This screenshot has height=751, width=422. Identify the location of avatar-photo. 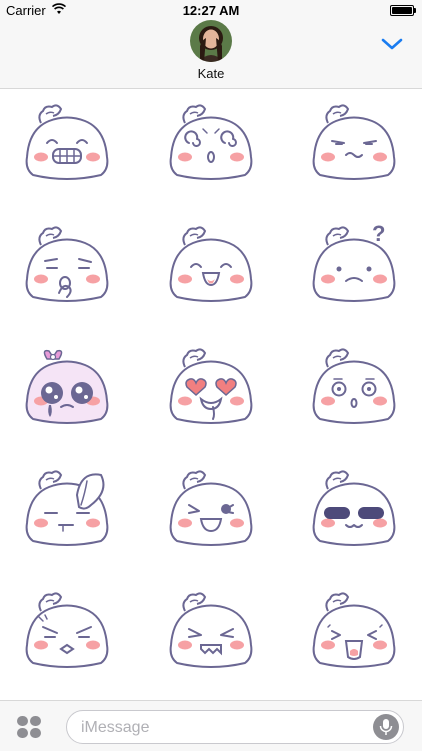
(211, 41).